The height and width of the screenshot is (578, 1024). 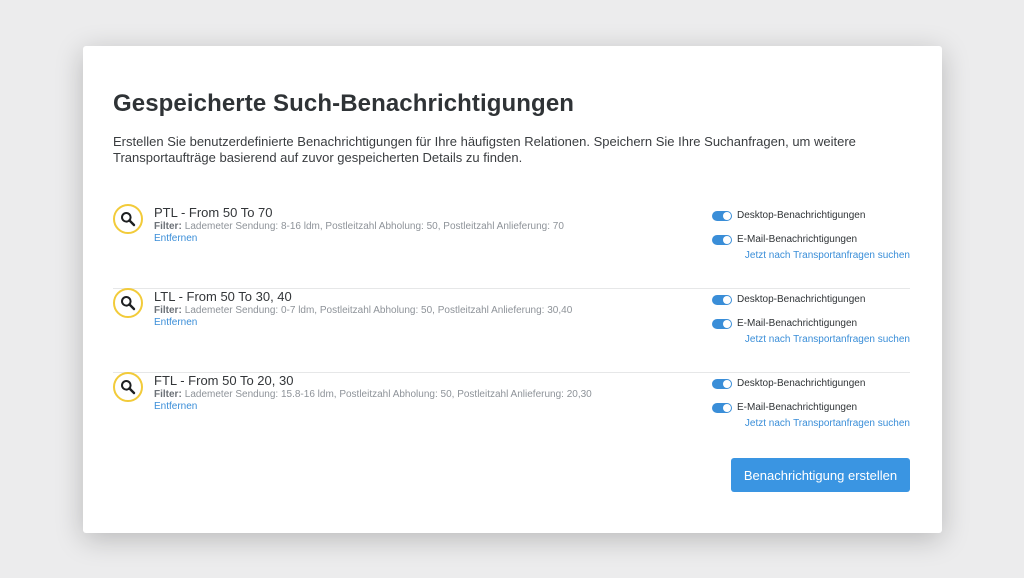 I want to click on create-alert-button: Benachrichtigung erstellen, so click(x=820, y=475).